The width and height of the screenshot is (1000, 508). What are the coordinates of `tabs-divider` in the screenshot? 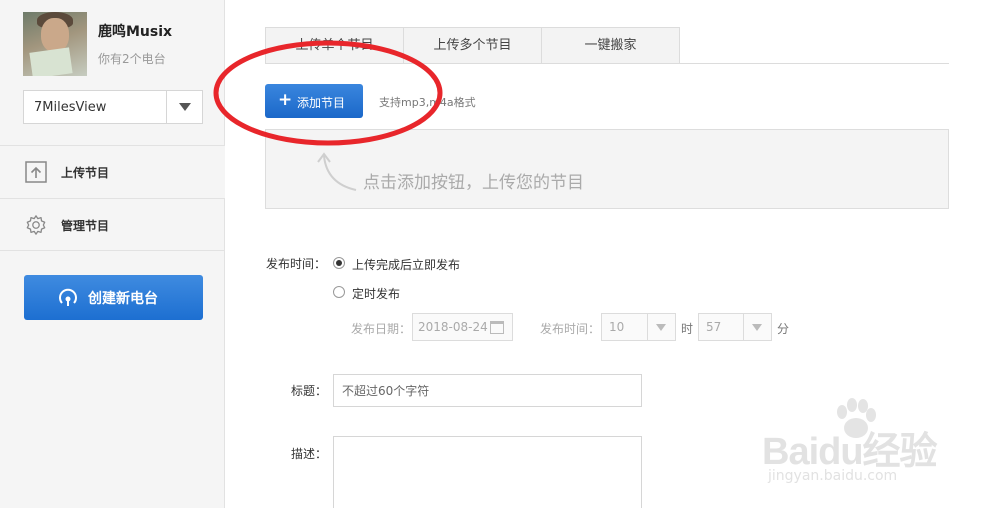 It's located at (814, 63).